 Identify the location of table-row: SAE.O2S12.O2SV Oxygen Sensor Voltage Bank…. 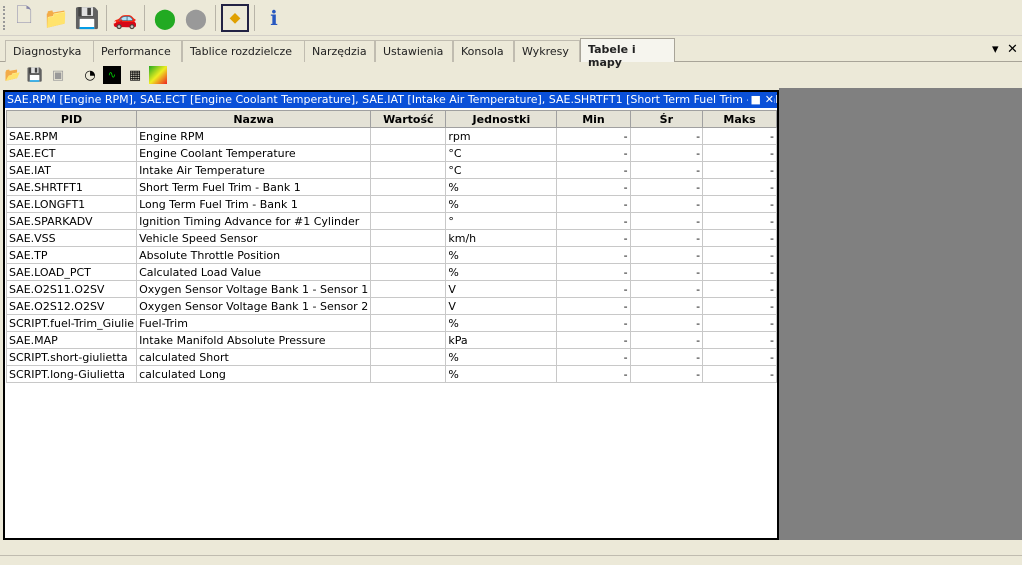
(391, 306).